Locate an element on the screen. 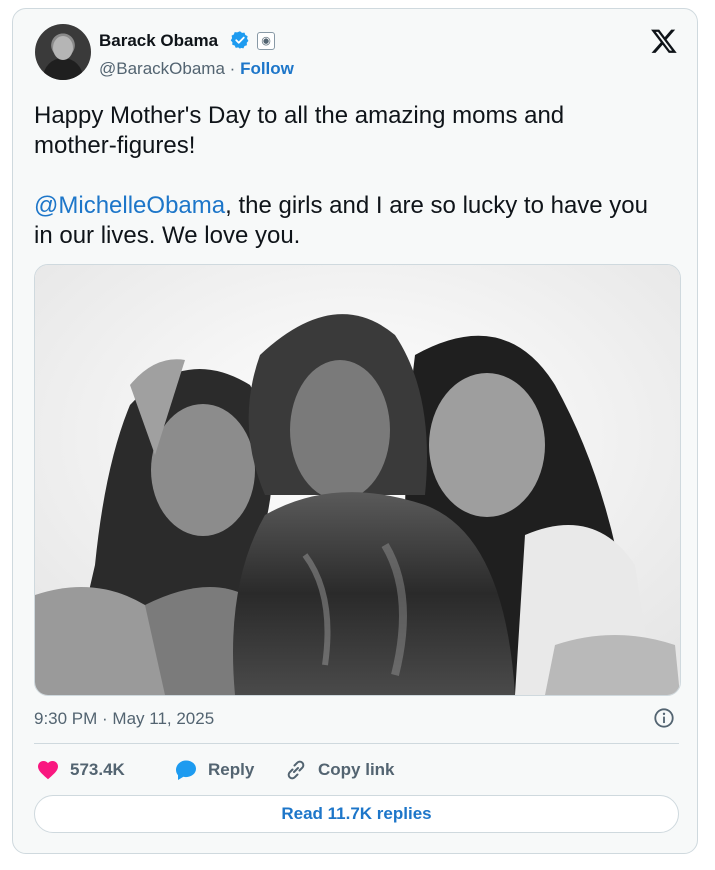 This screenshot has height=870, width=715. reply-button: Reply is located at coordinates (214, 770).